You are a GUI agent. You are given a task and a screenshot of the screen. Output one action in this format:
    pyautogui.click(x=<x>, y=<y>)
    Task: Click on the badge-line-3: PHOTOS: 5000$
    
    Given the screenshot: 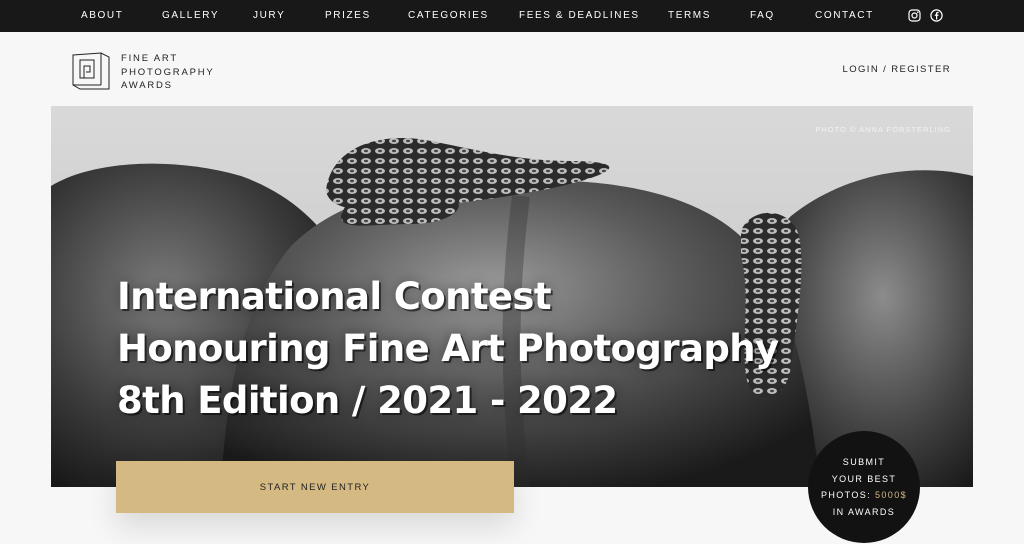 What is the action you would take?
    pyautogui.click(x=864, y=495)
    